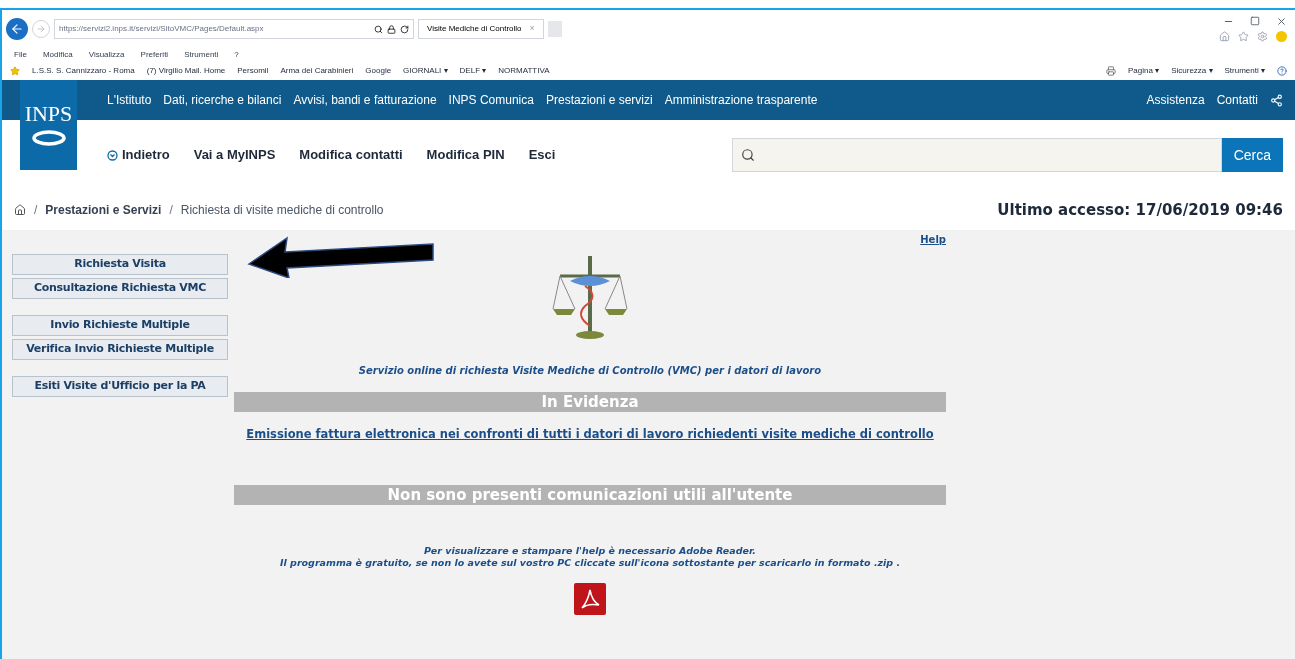  I want to click on favorite-link: Arma dei Carabinieri, so click(317, 71).